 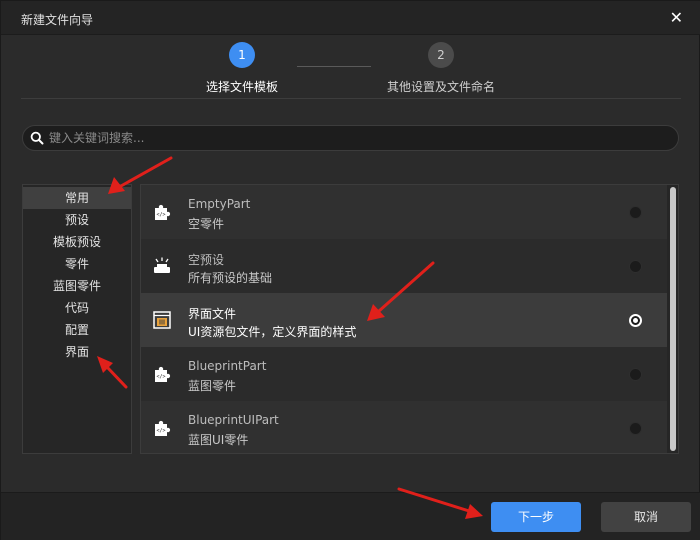 I want to click on template-radio-selected, so click(x=635, y=320).